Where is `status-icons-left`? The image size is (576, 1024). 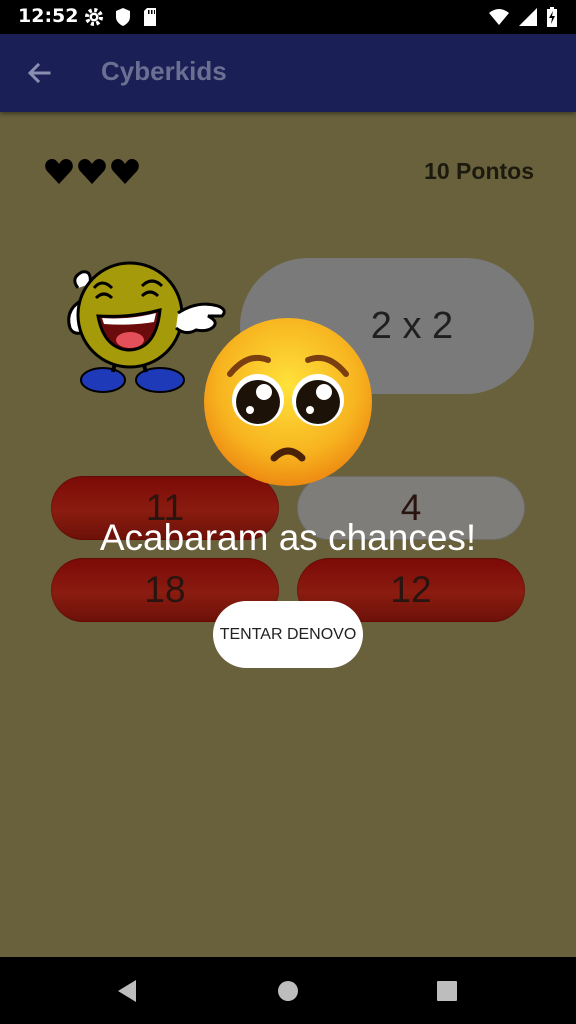 status-icons-left is located at coordinates (121, 17).